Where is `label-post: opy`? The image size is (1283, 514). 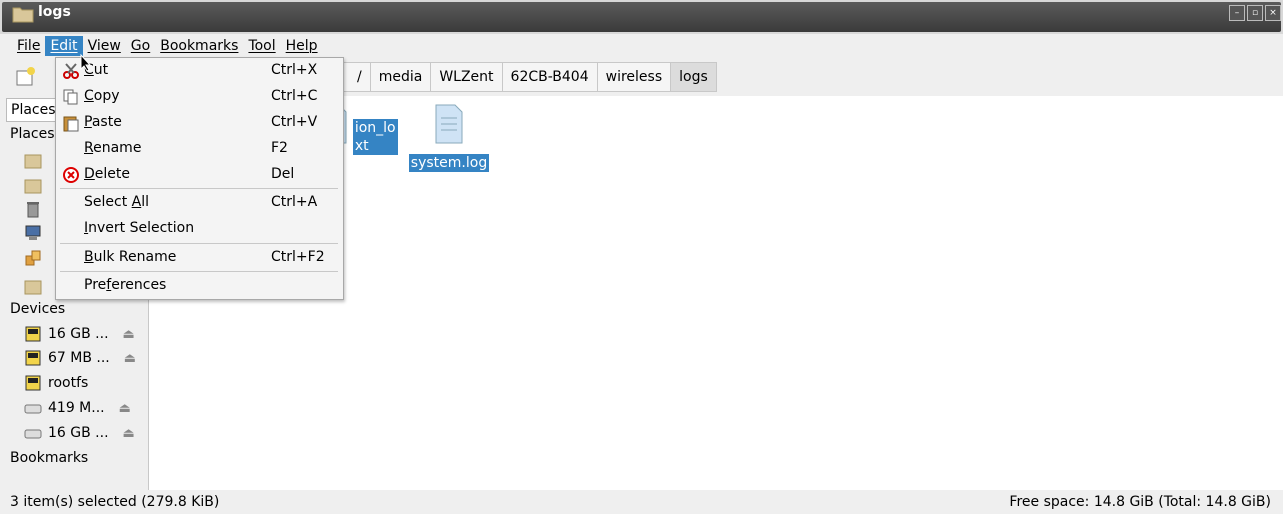 label-post: opy is located at coordinates (106, 96).